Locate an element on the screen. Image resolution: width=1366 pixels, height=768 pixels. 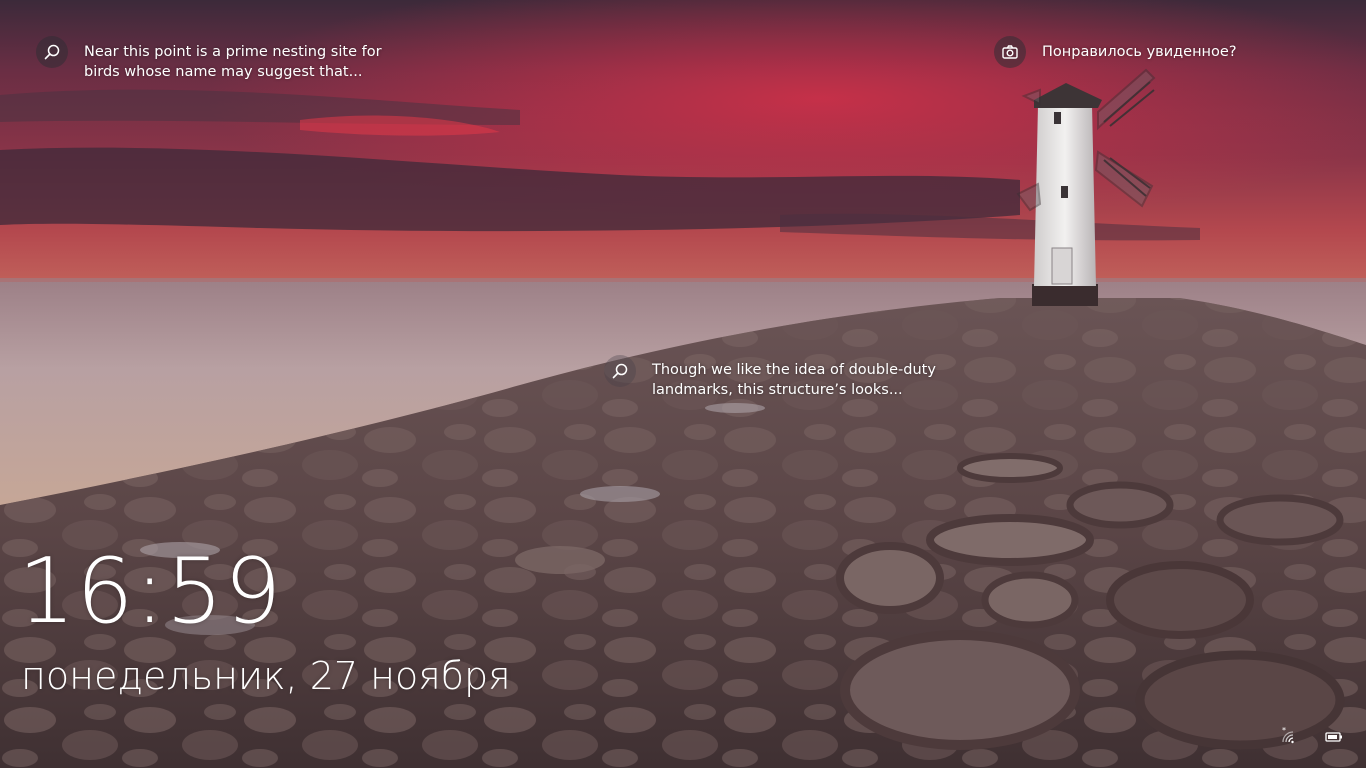
spotlight-feedback-button is located at coordinates (1010, 52).